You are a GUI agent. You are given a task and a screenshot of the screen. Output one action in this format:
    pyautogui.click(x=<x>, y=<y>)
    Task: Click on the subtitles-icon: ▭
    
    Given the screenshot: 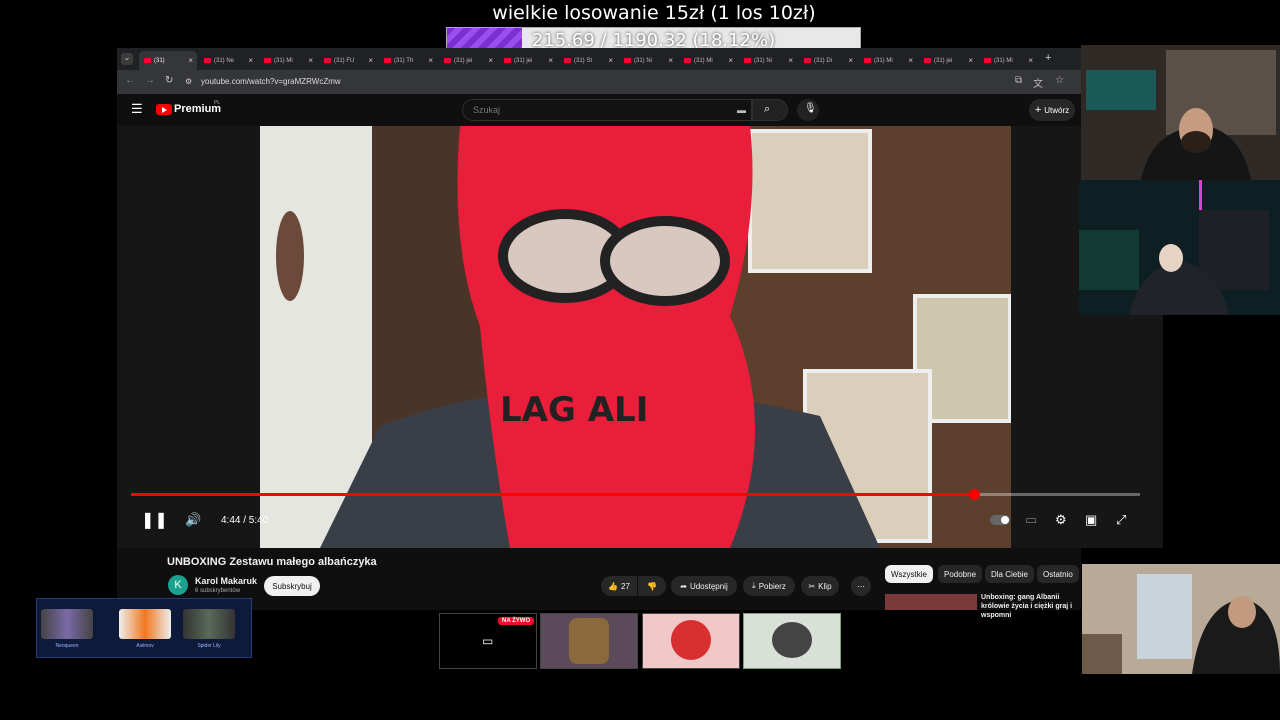 What is the action you would take?
    pyautogui.click(x=1031, y=520)
    